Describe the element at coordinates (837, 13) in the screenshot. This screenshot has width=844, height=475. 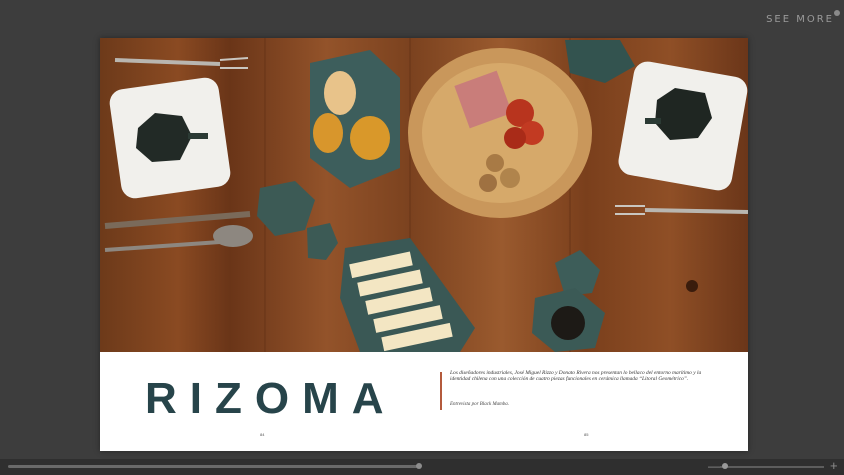
I see `close-dot-icon` at that location.